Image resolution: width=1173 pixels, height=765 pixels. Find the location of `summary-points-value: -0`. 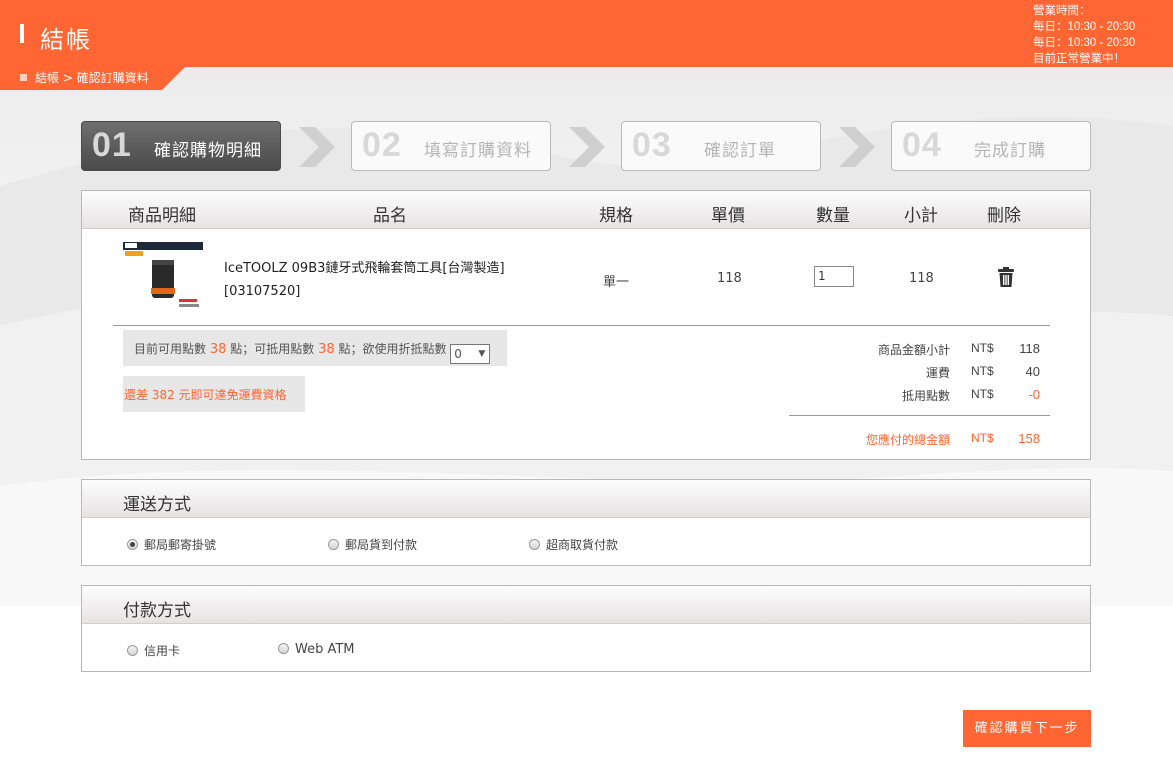

summary-points-value: -0 is located at coordinates (1034, 394).